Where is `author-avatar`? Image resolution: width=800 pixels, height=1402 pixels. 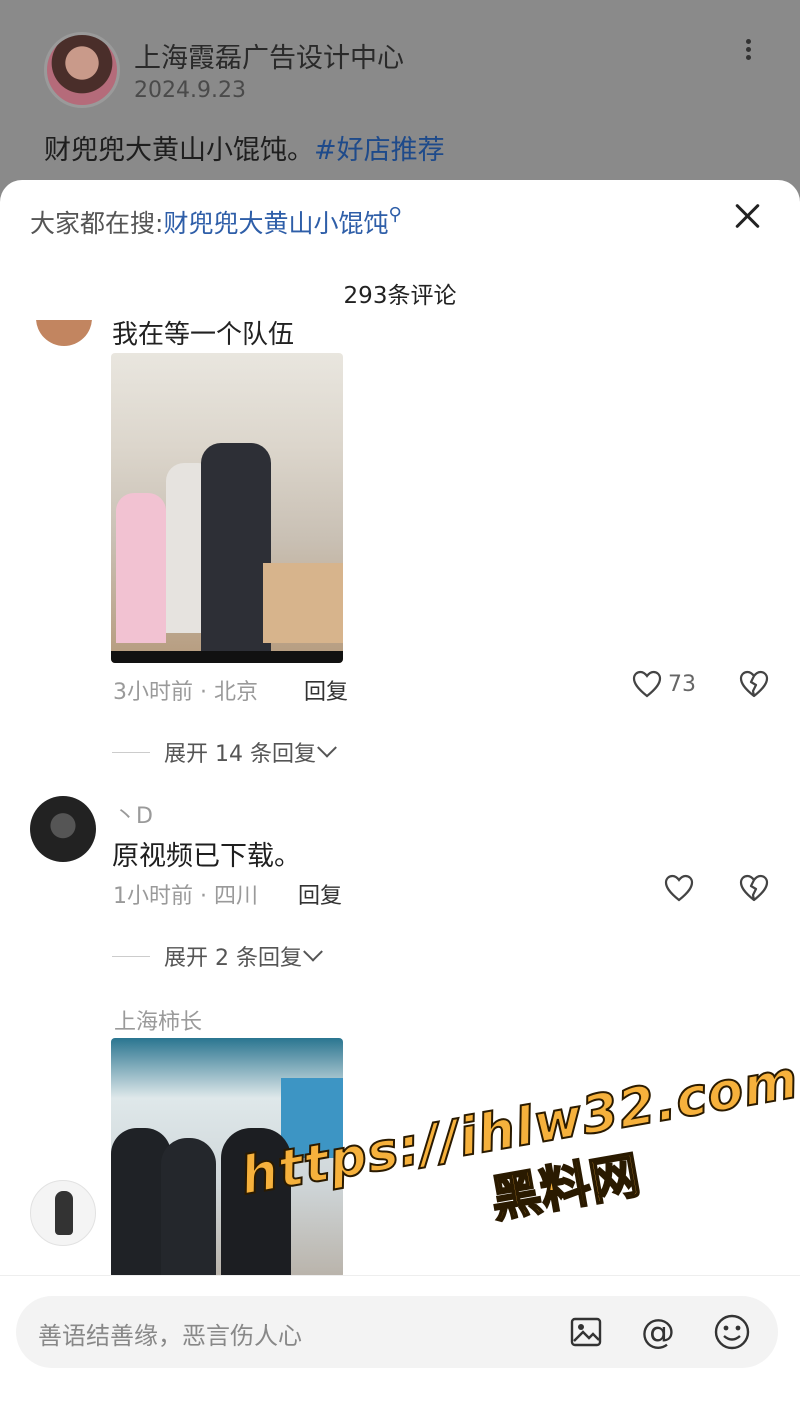 author-avatar is located at coordinates (82, 70).